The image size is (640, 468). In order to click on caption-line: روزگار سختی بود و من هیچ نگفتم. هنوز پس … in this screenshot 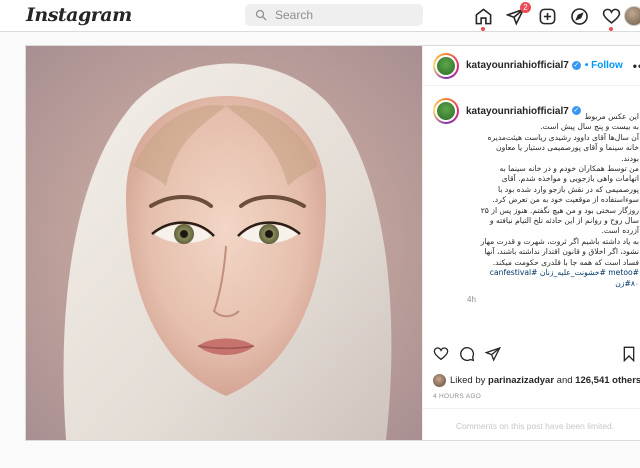, I will do `click(559, 210)`.